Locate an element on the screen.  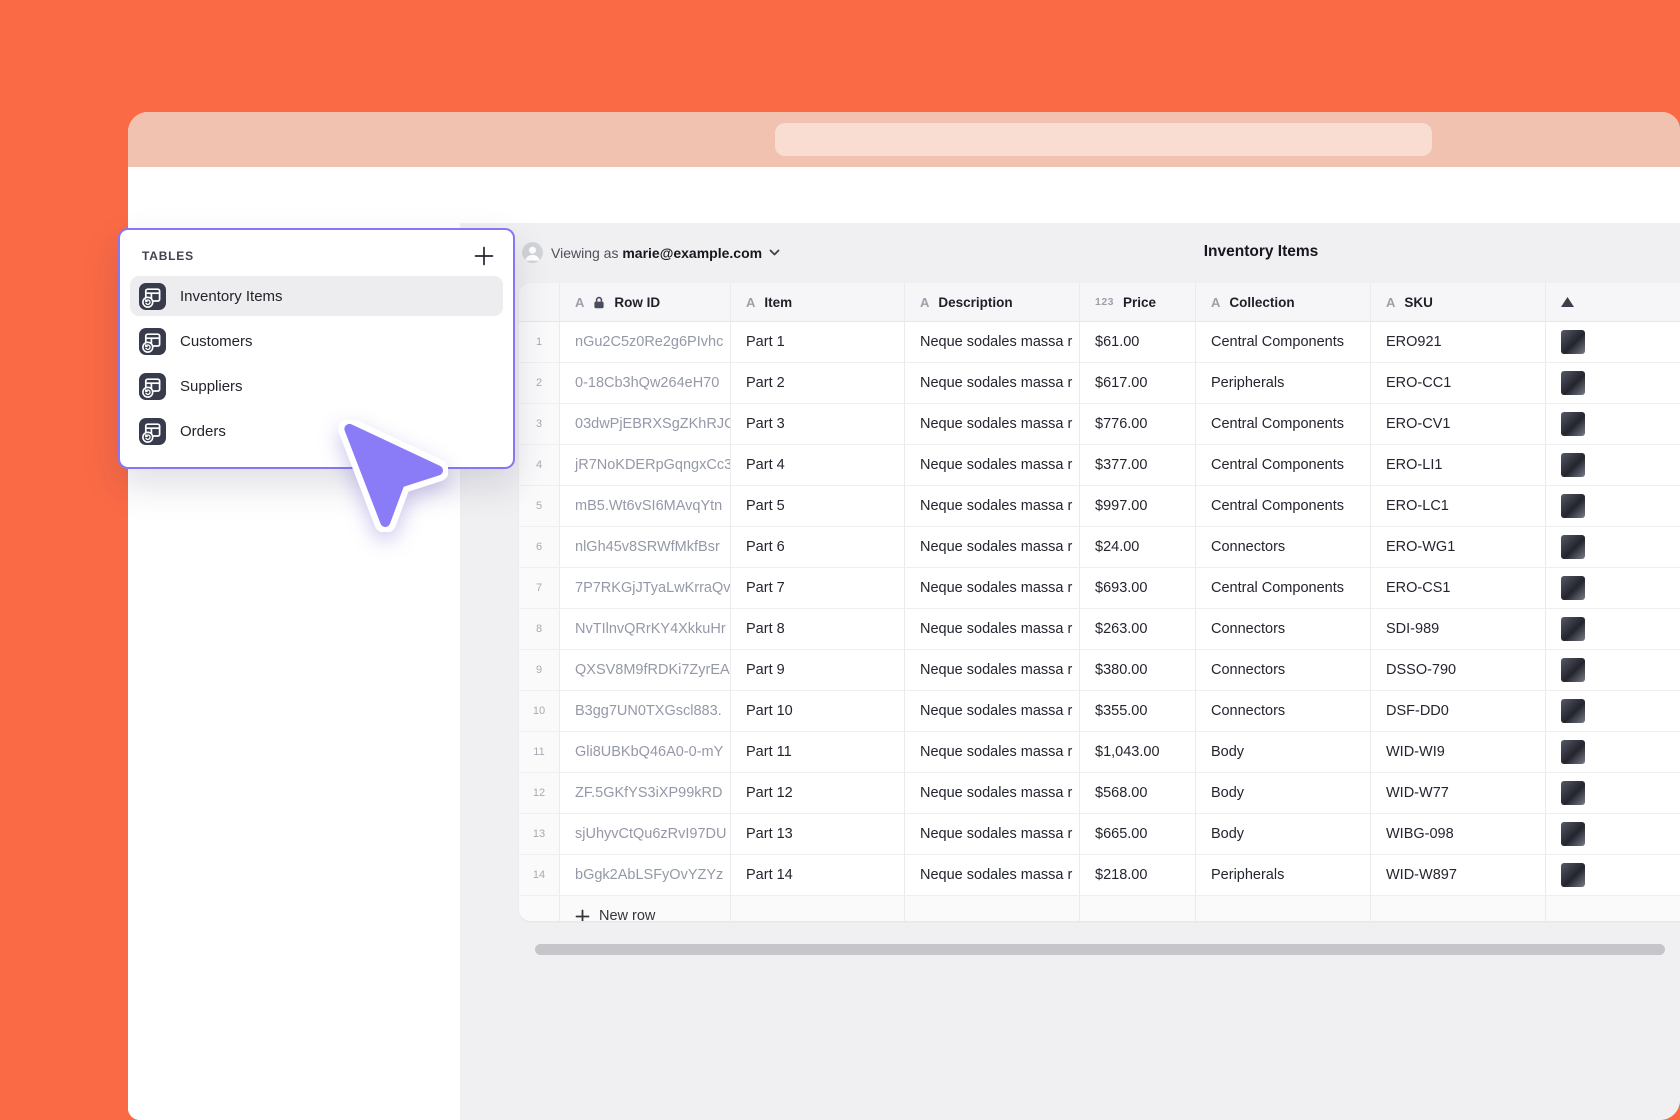
cell-sku: ERO-CS1 is located at coordinates (1458, 588).